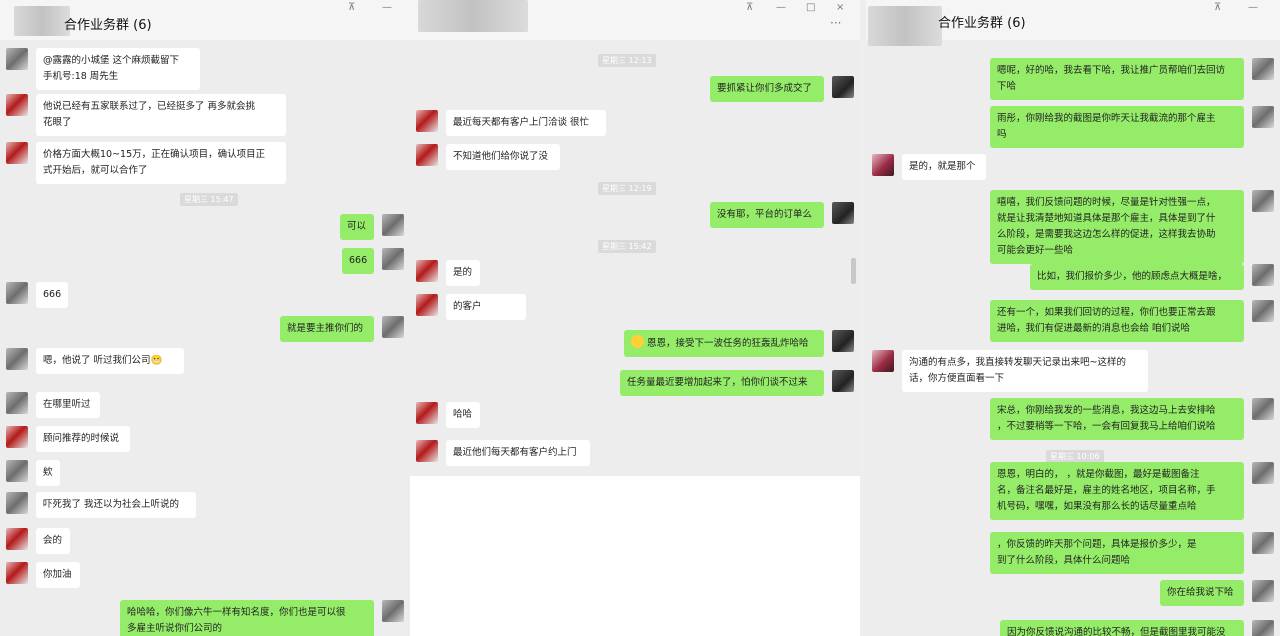  What do you see at coordinates (767, 215) in the screenshot?
I see `message-bubble: 没有耶，平台的订单么` at bounding box center [767, 215].